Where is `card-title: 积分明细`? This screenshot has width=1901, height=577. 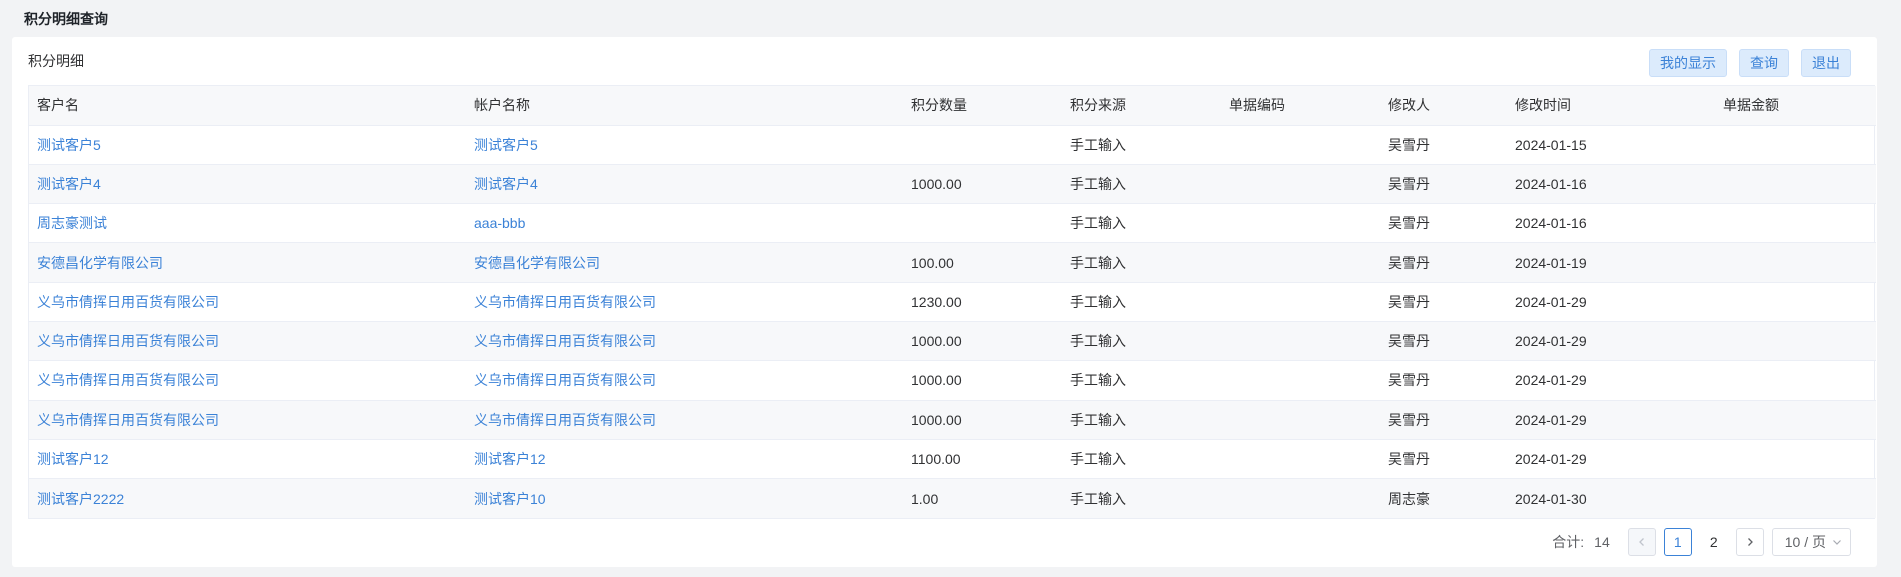 card-title: 积分明细 is located at coordinates (56, 61).